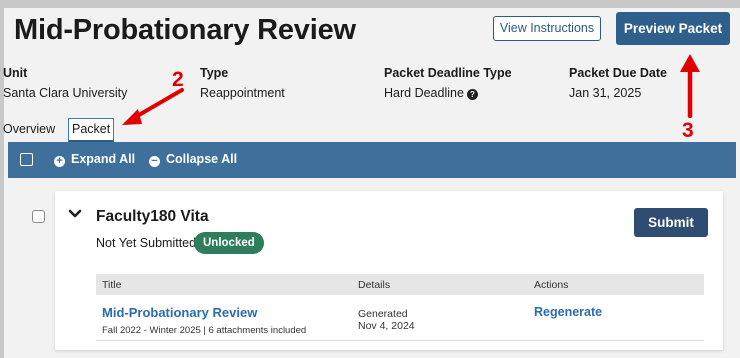 The width and height of the screenshot is (740, 358). What do you see at coordinates (29, 129) in the screenshot?
I see `tab-overview: Overview` at bounding box center [29, 129].